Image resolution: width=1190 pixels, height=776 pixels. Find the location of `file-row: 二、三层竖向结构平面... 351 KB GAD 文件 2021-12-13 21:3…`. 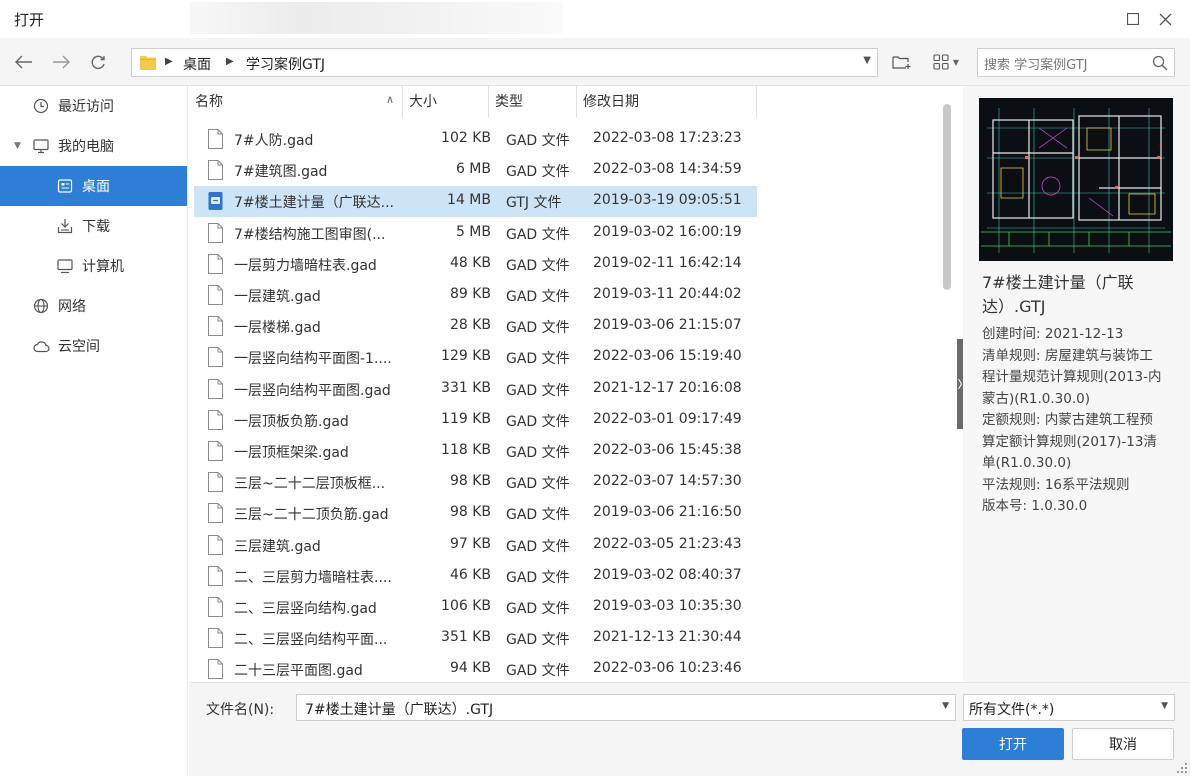

file-row: 二、三层竖向结构平面... 351 KB GAD 文件 2021-12-13 21:3… is located at coordinates (475, 638).